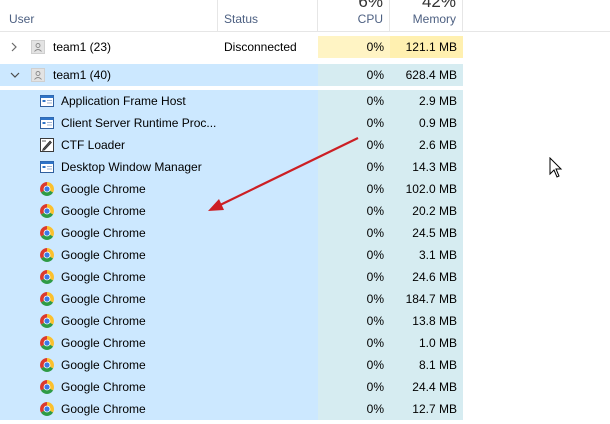 The width and height of the screenshot is (610, 424). What do you see at coordinates (426, 409) in the screenshot?
I see `process-memory: 12.7 MB` at bounding box center [426, 409].